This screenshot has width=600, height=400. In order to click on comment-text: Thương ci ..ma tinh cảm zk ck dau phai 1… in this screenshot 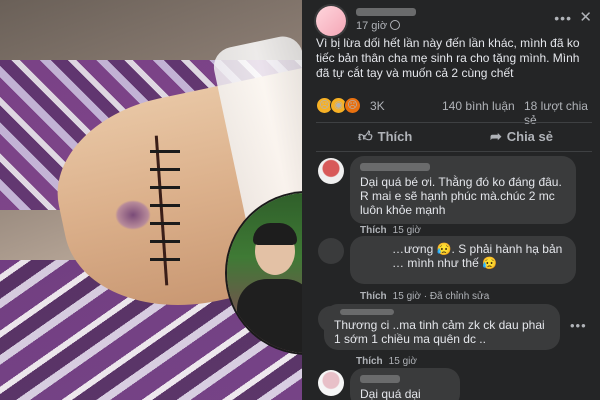, I will do `click(439, 332)`.